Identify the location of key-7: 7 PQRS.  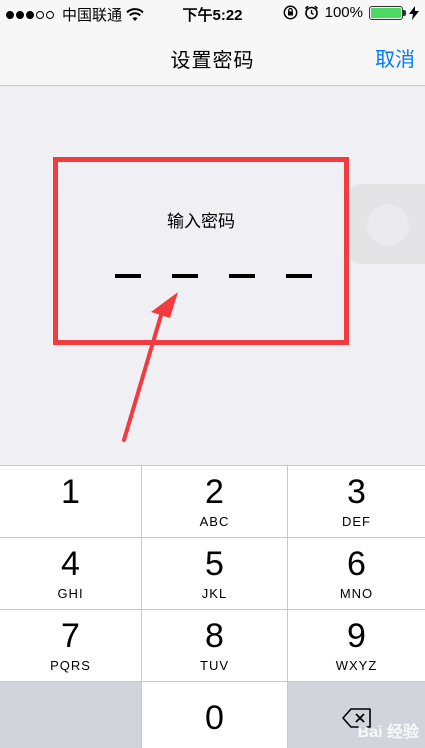
(71, 645).